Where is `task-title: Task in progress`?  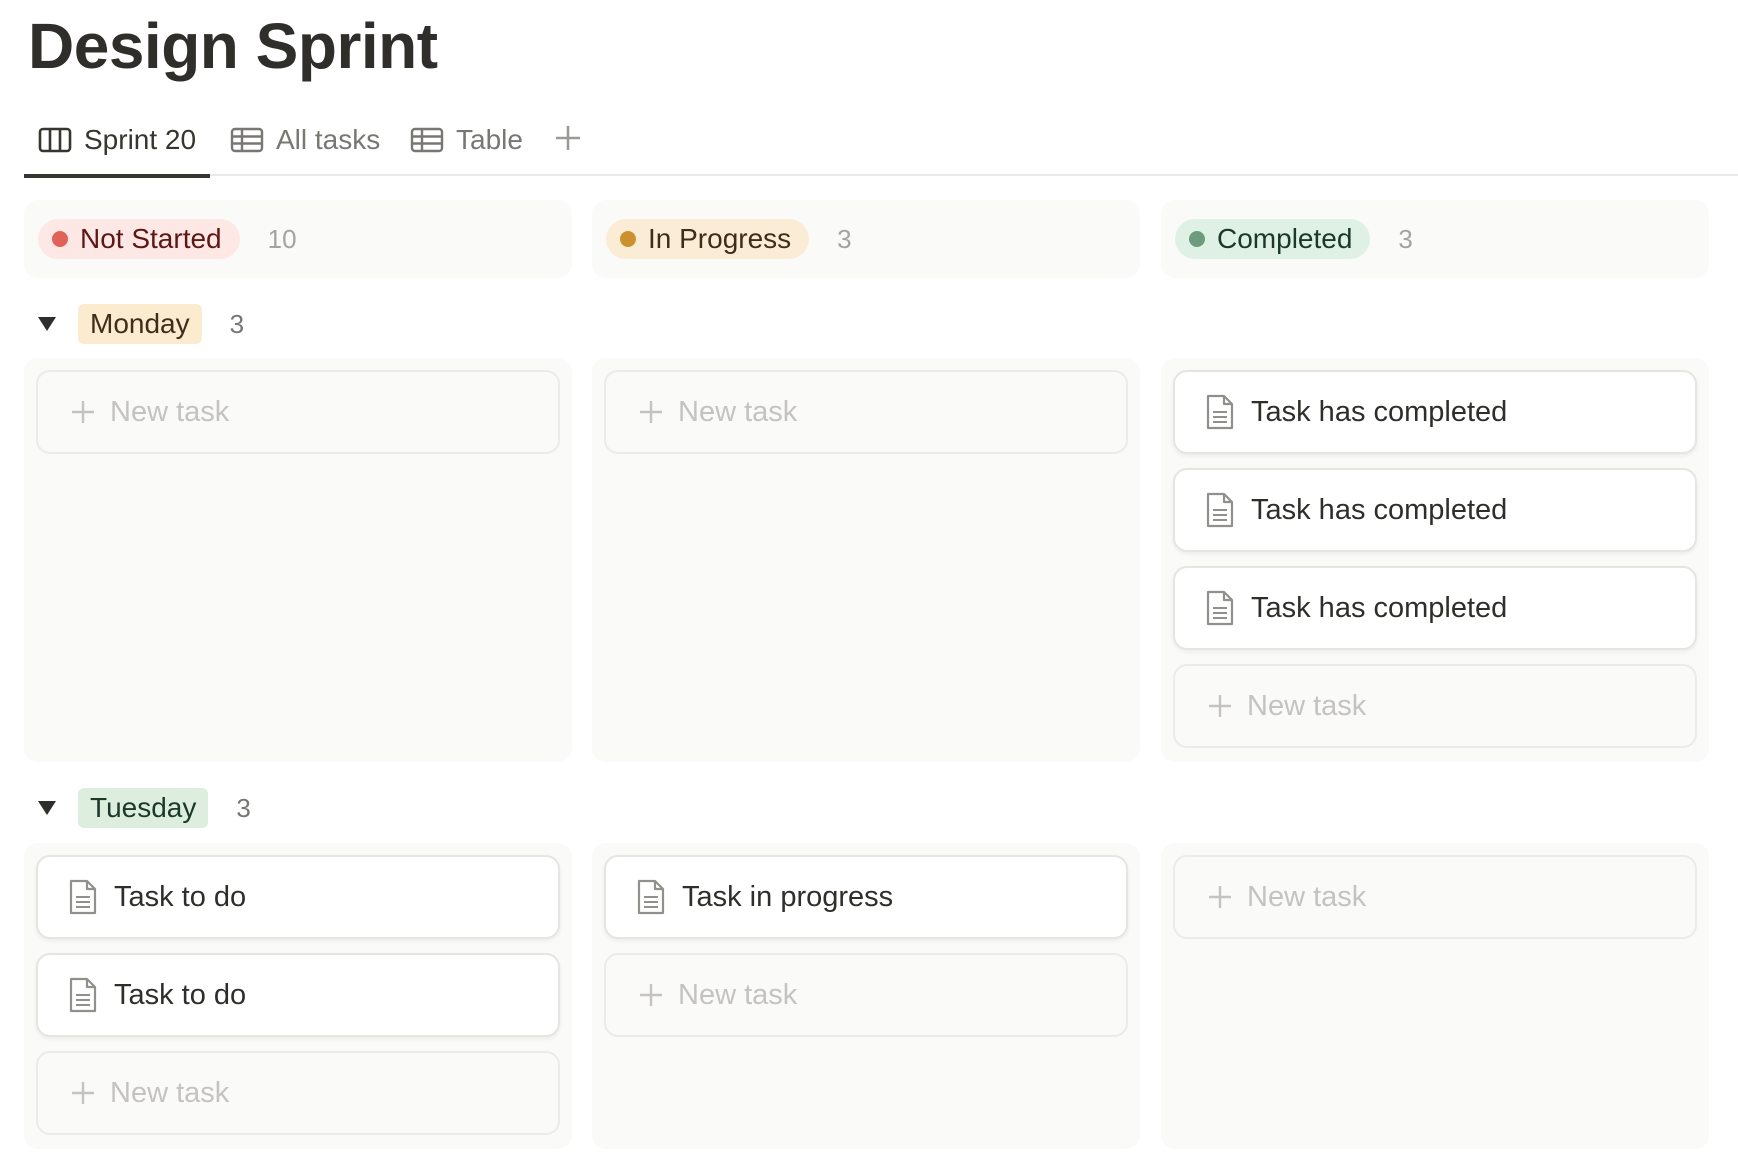
task-title: Task in progress is located at coordinates (788, 896).